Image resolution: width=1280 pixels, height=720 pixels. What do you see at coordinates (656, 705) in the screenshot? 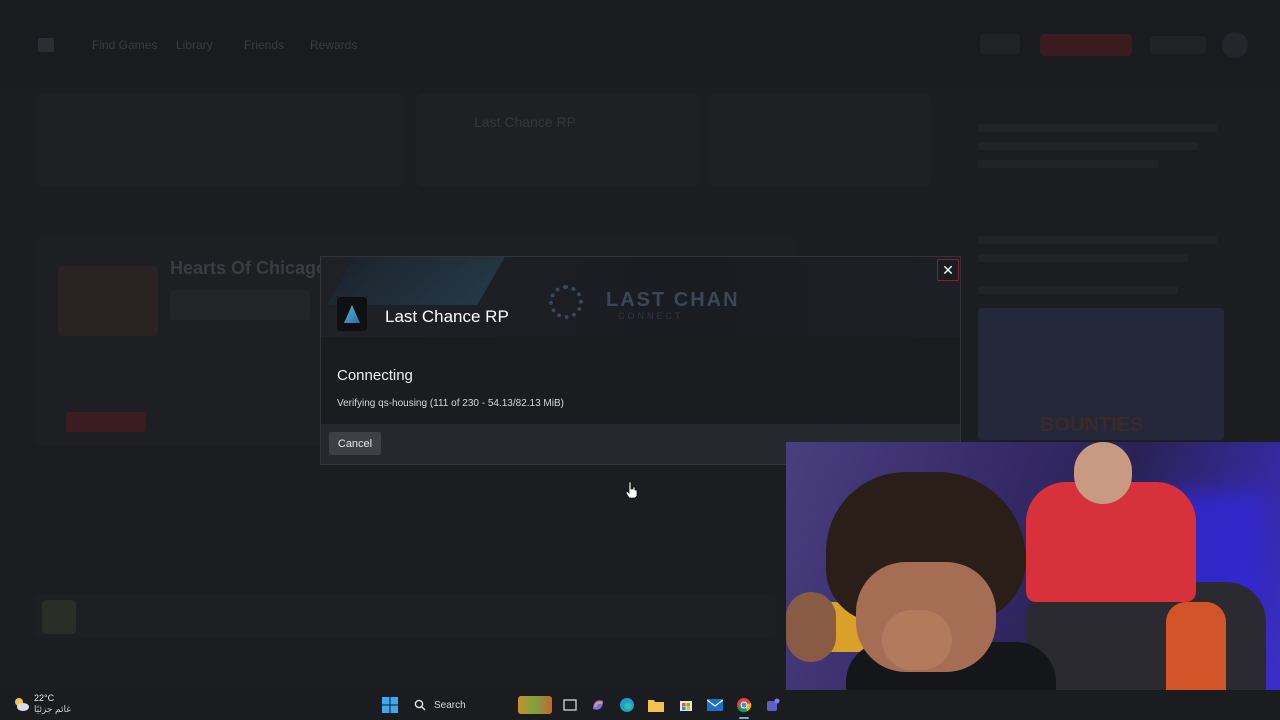
I see `file-explorer-icon` at bounding box center [656, 705].